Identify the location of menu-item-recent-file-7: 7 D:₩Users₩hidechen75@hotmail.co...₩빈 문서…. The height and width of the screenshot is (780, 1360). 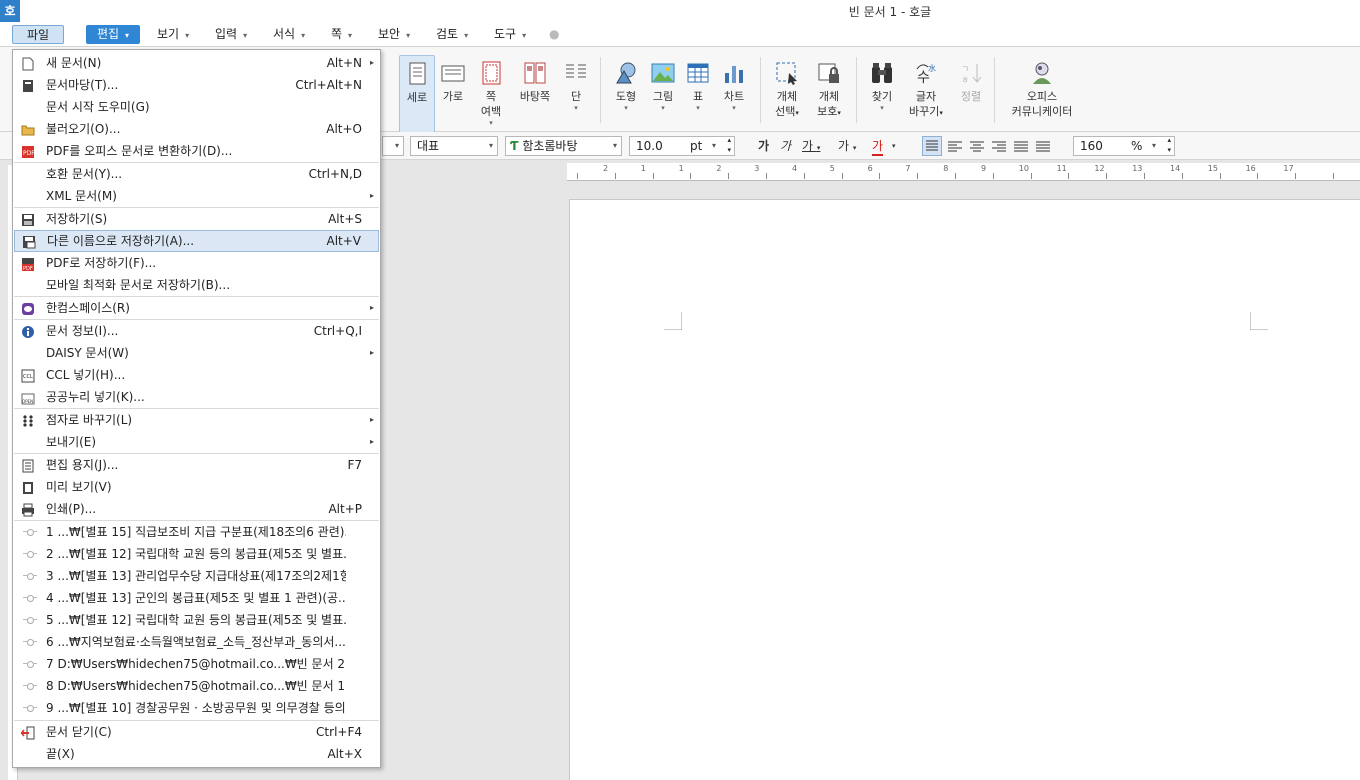
(196, 664).